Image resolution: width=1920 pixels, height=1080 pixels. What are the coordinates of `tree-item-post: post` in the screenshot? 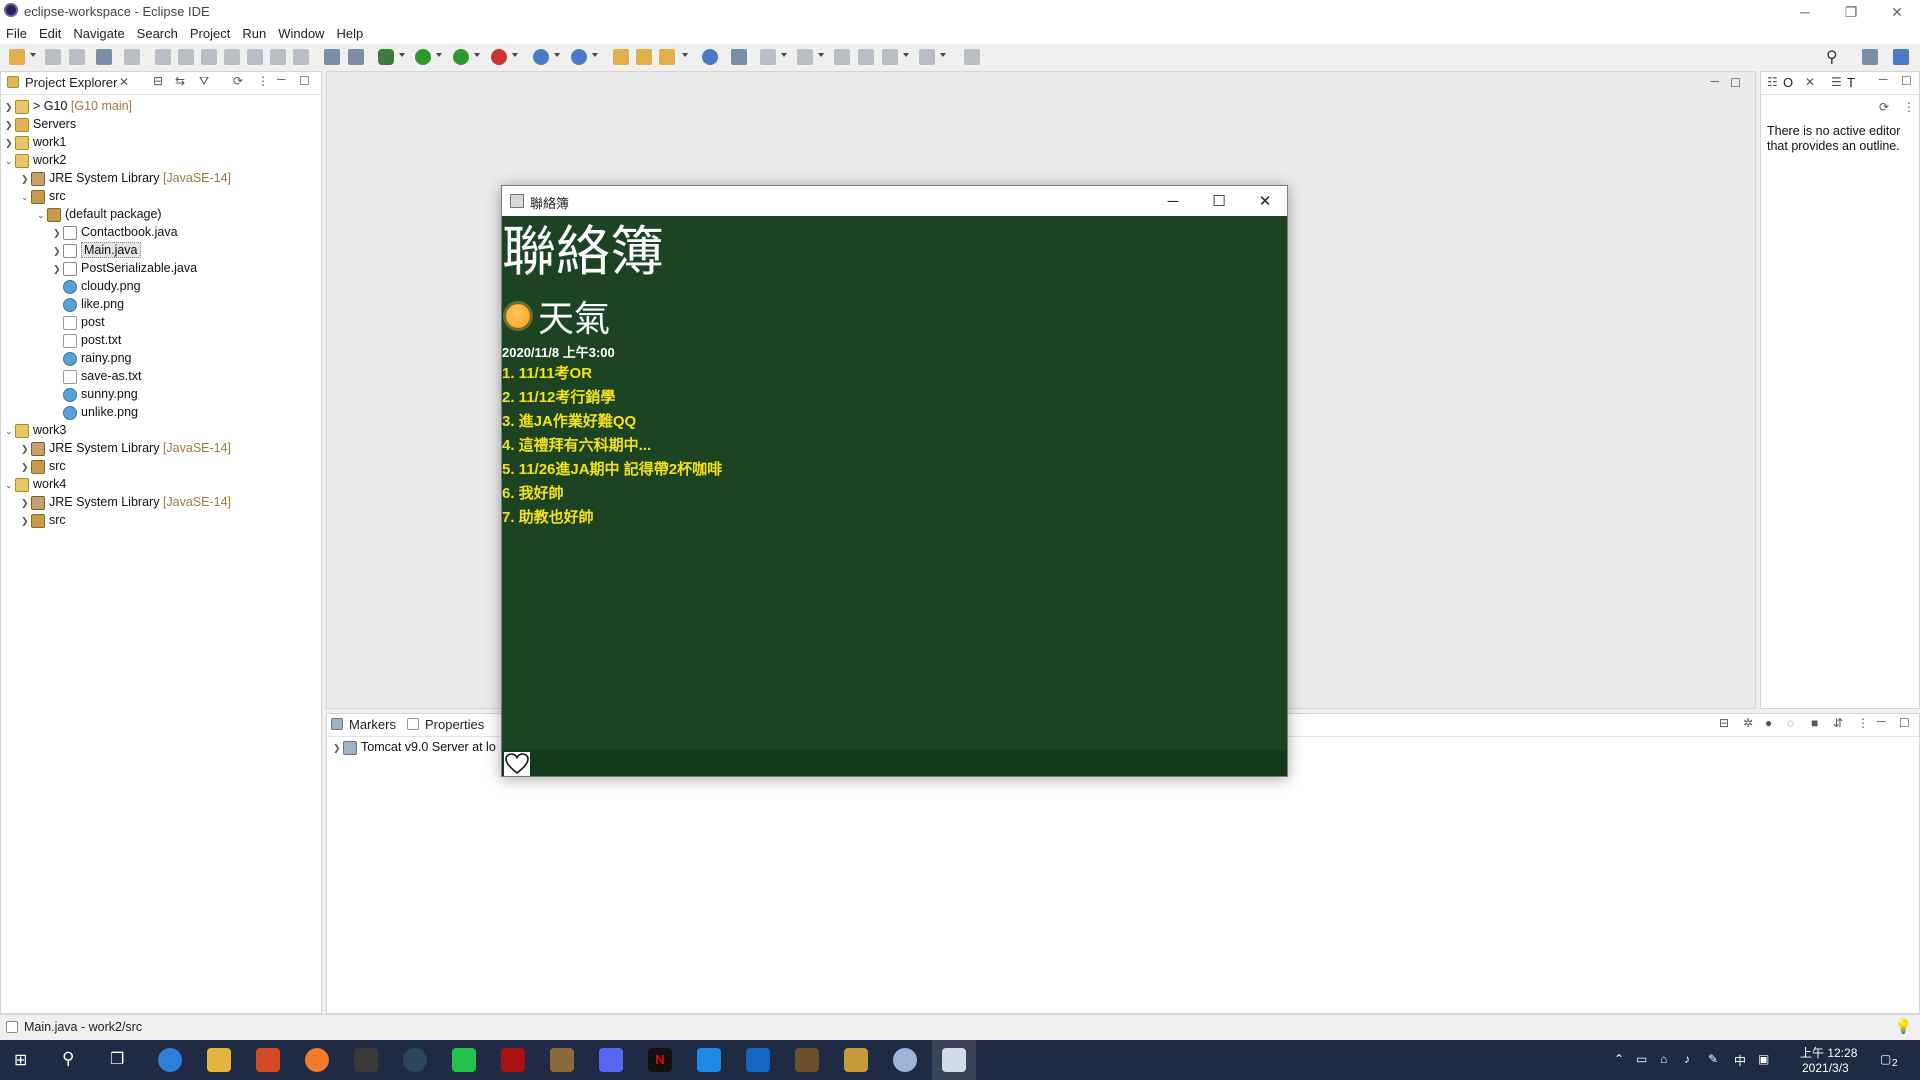 It's located at (79, 322).